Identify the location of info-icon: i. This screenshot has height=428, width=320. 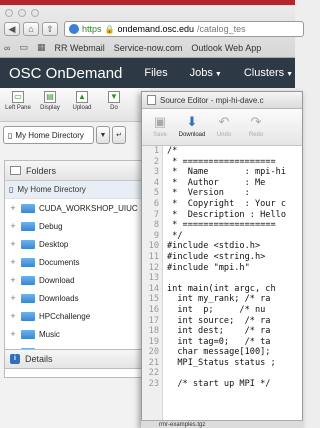
(15, 359).